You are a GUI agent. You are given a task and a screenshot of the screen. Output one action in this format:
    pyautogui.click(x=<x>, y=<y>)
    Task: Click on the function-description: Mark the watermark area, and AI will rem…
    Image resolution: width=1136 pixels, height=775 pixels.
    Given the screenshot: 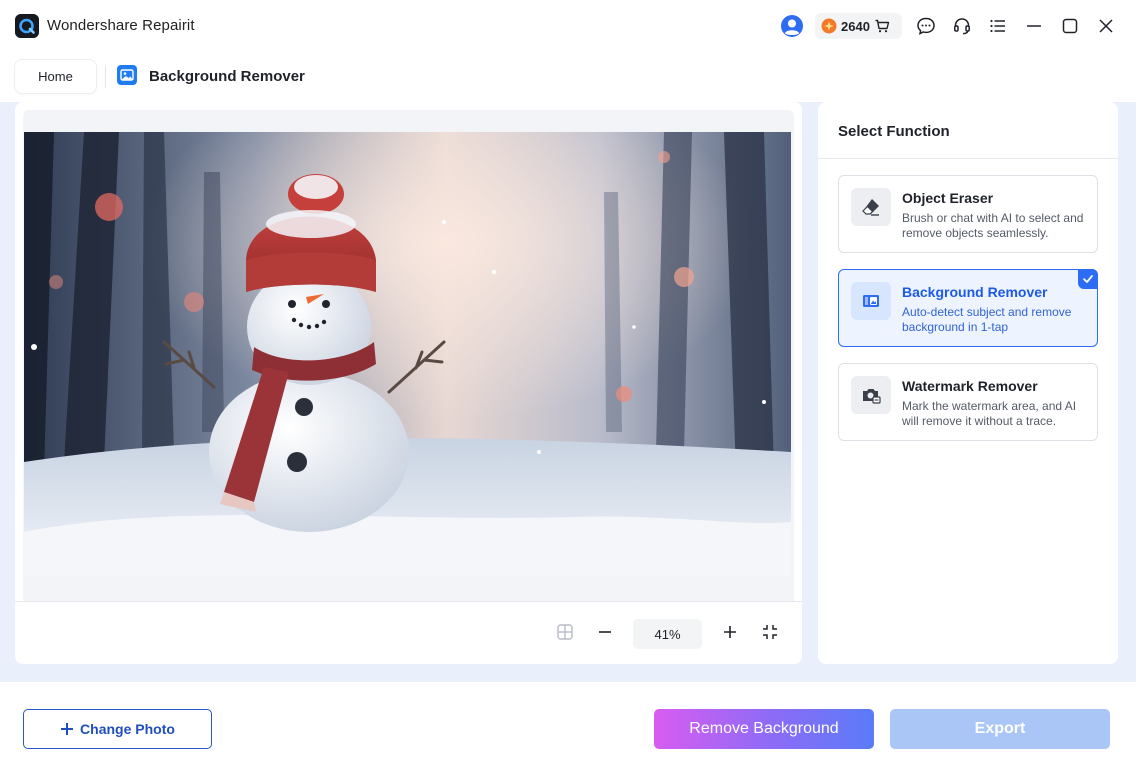 What is the action you would take?
    pyautogui.click(x=989, y=413)
    